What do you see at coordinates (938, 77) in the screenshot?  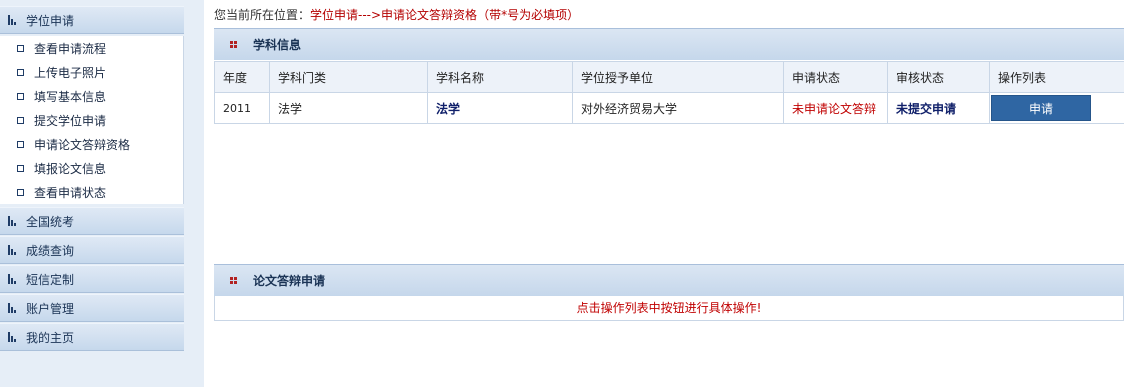 I see `column-header-review-status: 审核状态` at bounding box center [938, 77].